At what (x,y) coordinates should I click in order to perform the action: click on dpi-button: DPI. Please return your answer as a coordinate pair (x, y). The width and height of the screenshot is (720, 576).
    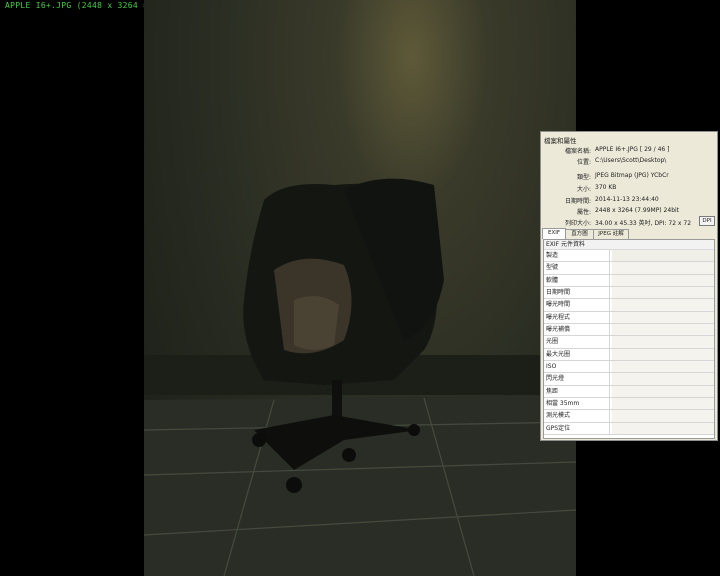
    Looking at the image, I should click on (707, 221).